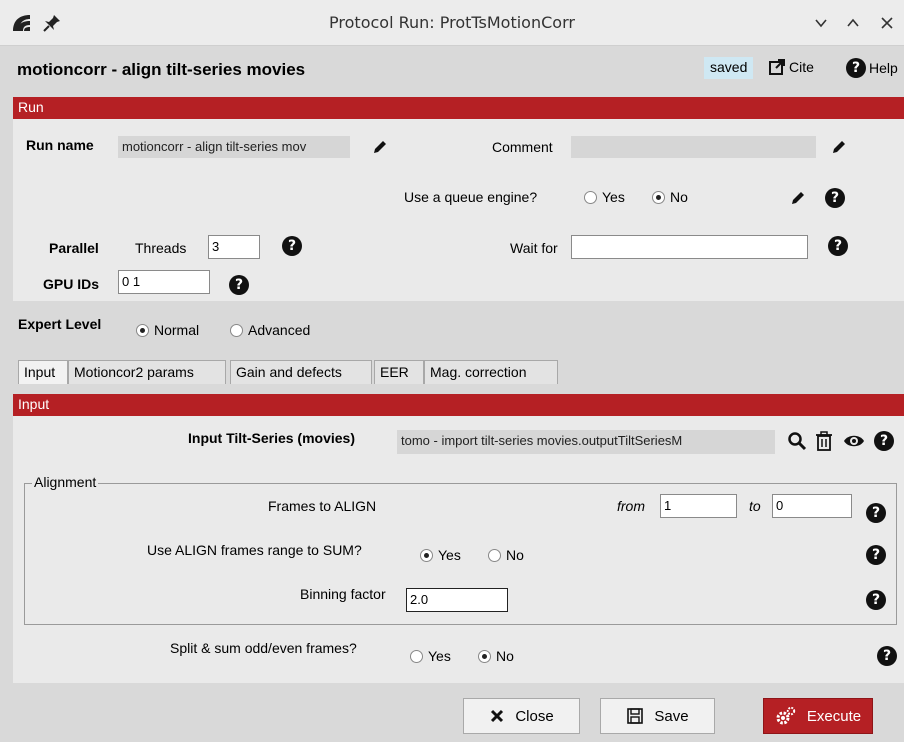 This screenshot has width=904, height=742. Describe the element at coordinates (534, 716) in the screenshot. I see `close-button-label: Close` at that location.